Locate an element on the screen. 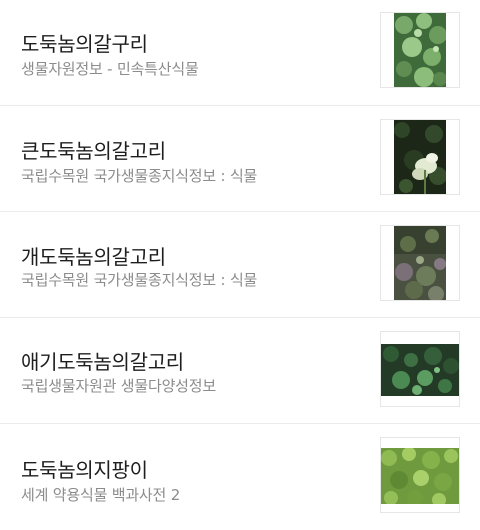  result-title: 도둑놈의갈구리 is located at coordinates (84, 42).